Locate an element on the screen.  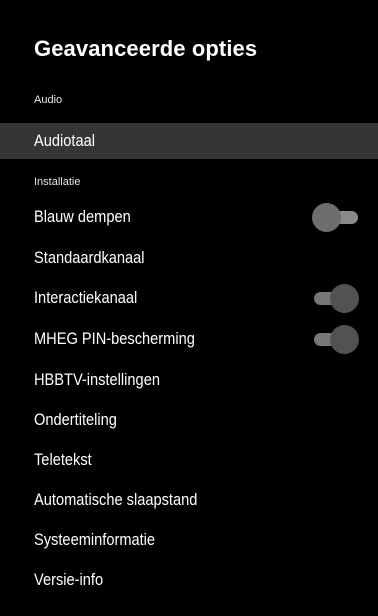
section-header-audio: Audio is located at coordinates (48, 100).